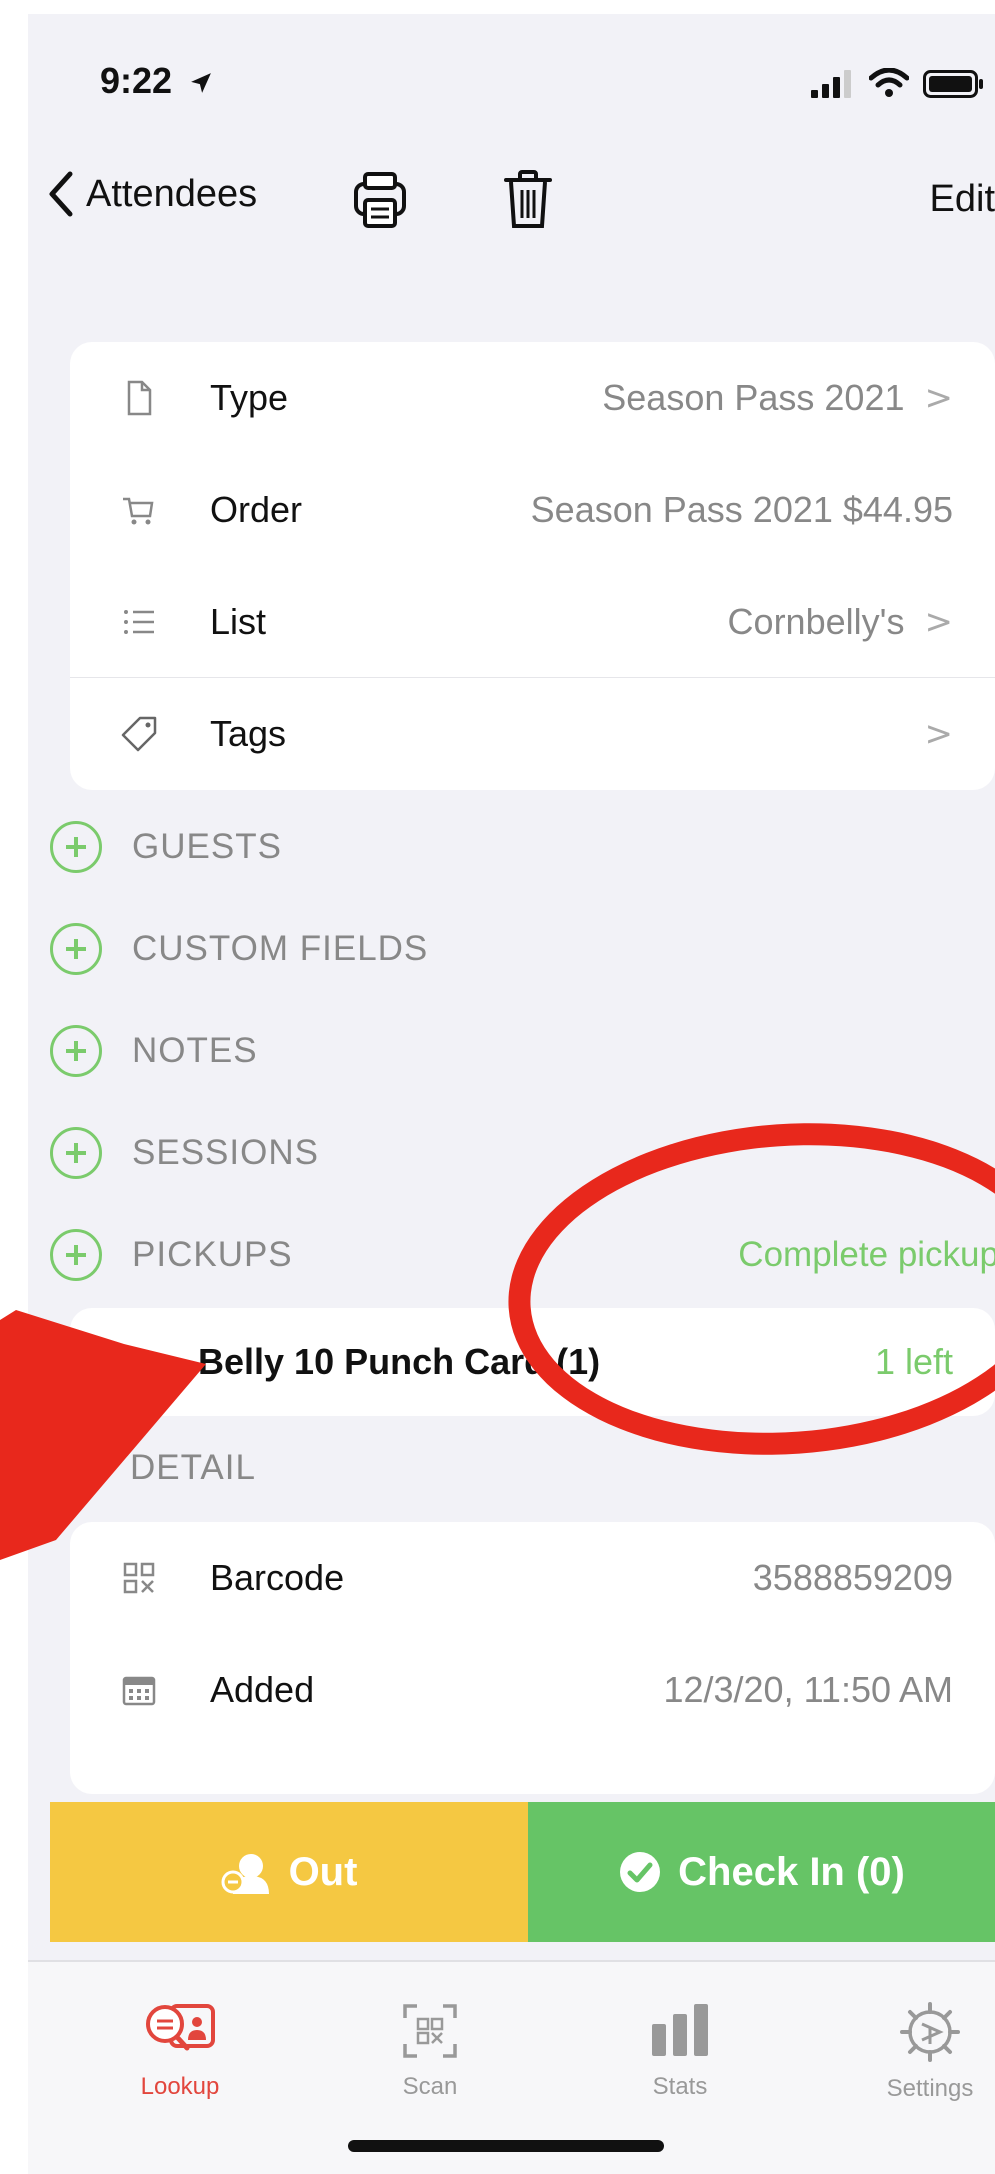 This screenshot has height=2174, width=995. I want to click on settings-icon, so click(930, 2032).